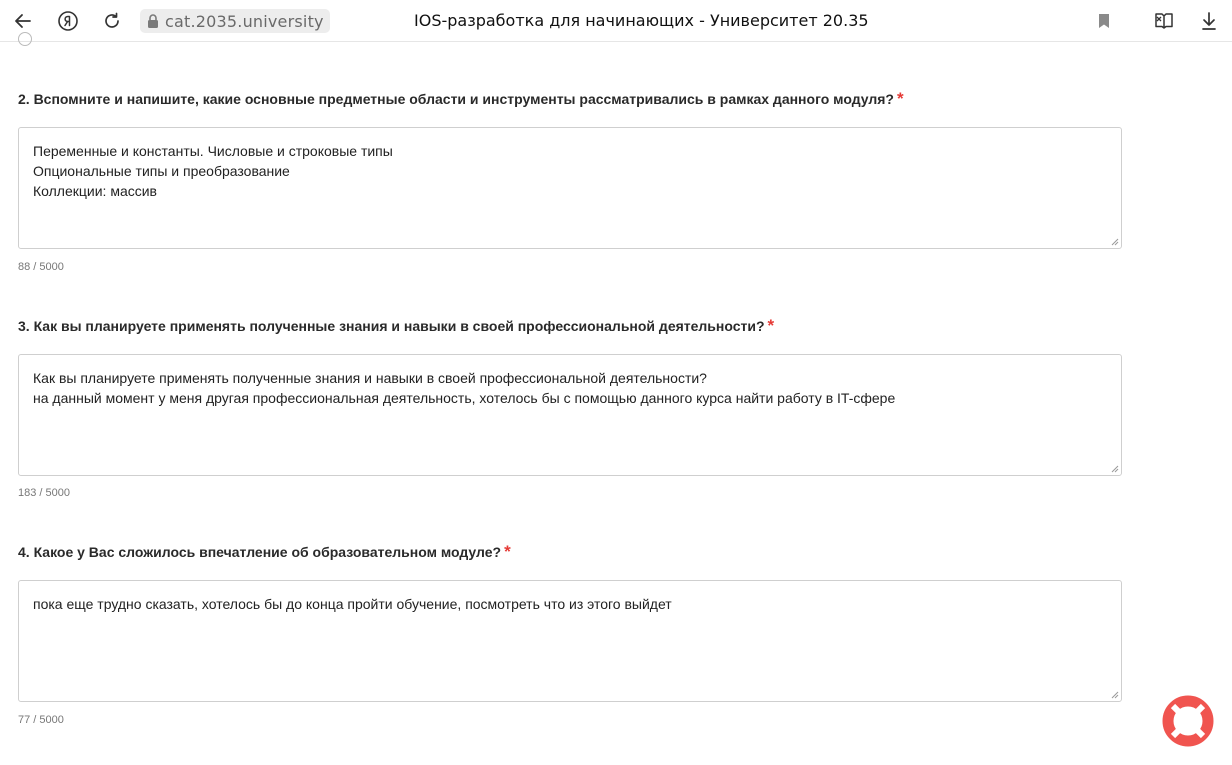  What do you see at coordinates (1209, 21) in the screenshot?
I see `download-icon` at bounding box center [1209, 21].